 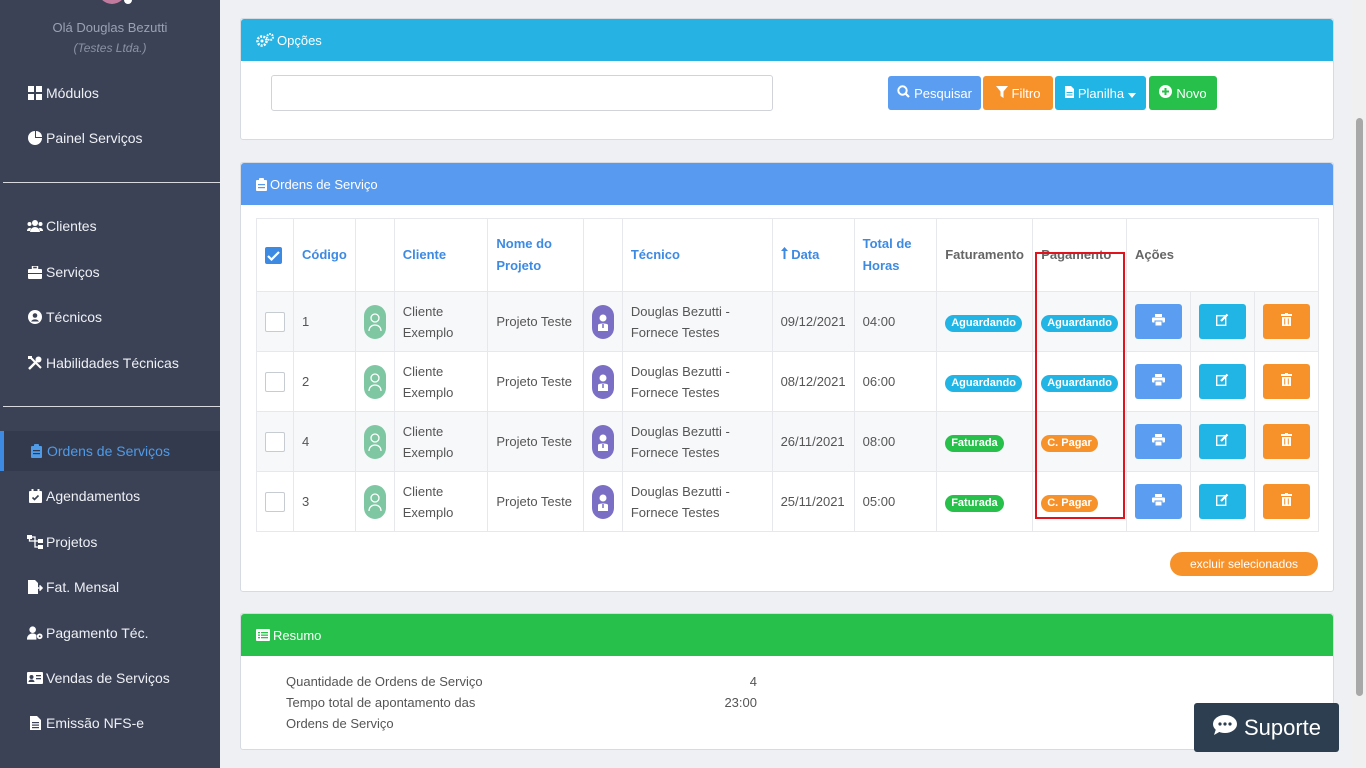 I want to click on options-panel: Opções Pesquisar Filtro Planilha Novo, so click(x=787, y=79).